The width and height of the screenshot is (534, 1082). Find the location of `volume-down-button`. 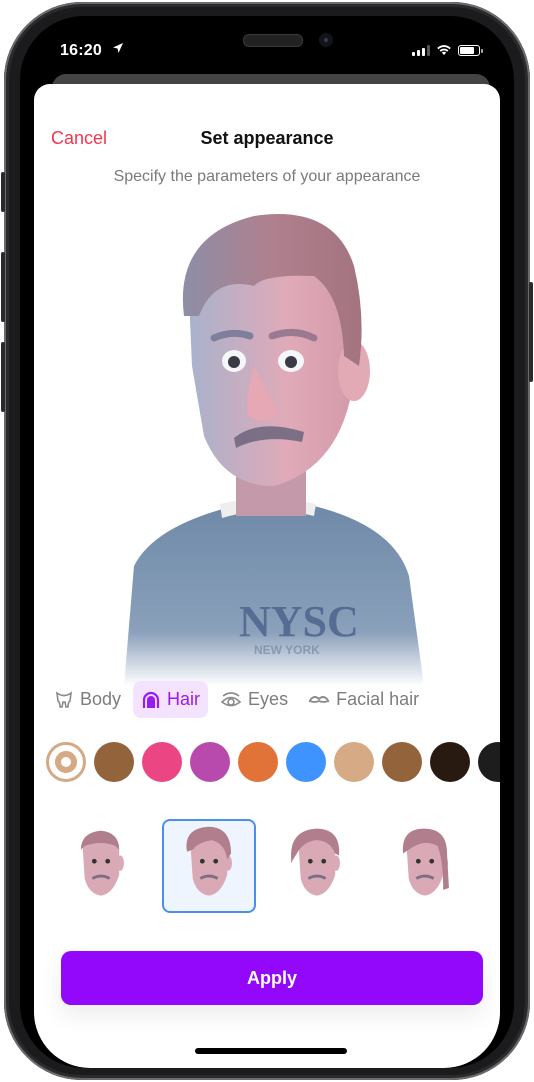

volume-down-button is located at coordinates (3, 377).